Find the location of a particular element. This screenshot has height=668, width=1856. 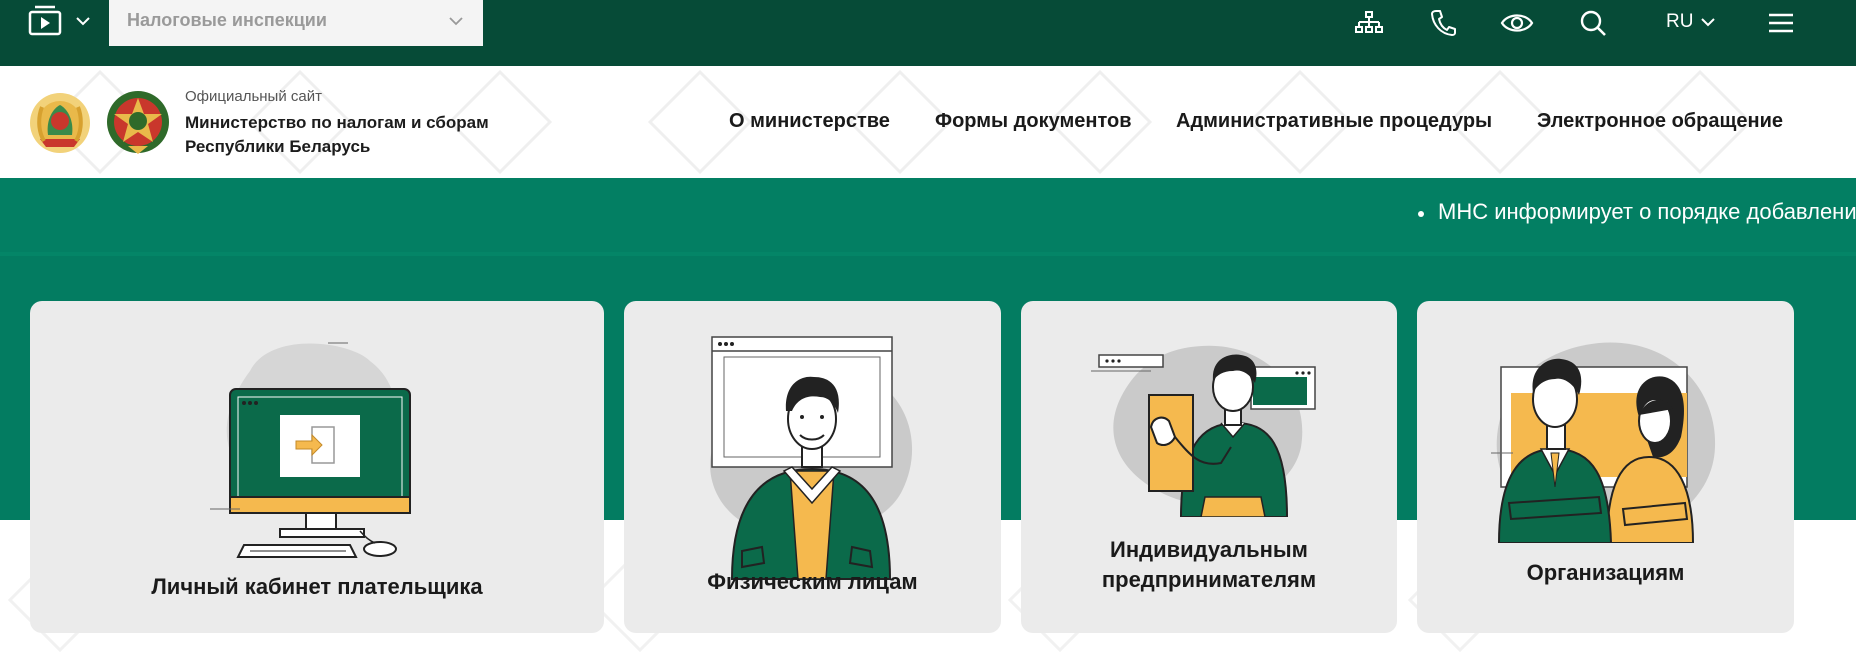

media-menu-button is located at coordinates (61, 21).